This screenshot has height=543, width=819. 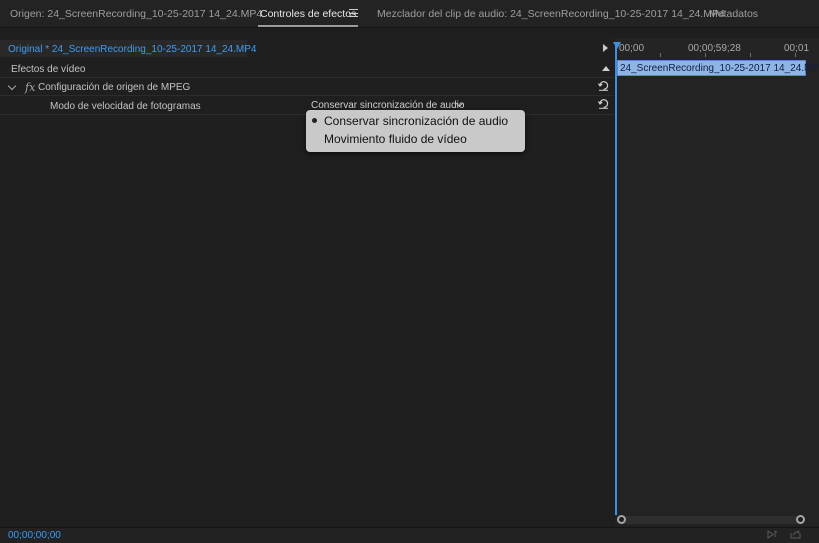 I want to click on video-effects-row: Efectos de vídeo, so click(x=307, y=69).